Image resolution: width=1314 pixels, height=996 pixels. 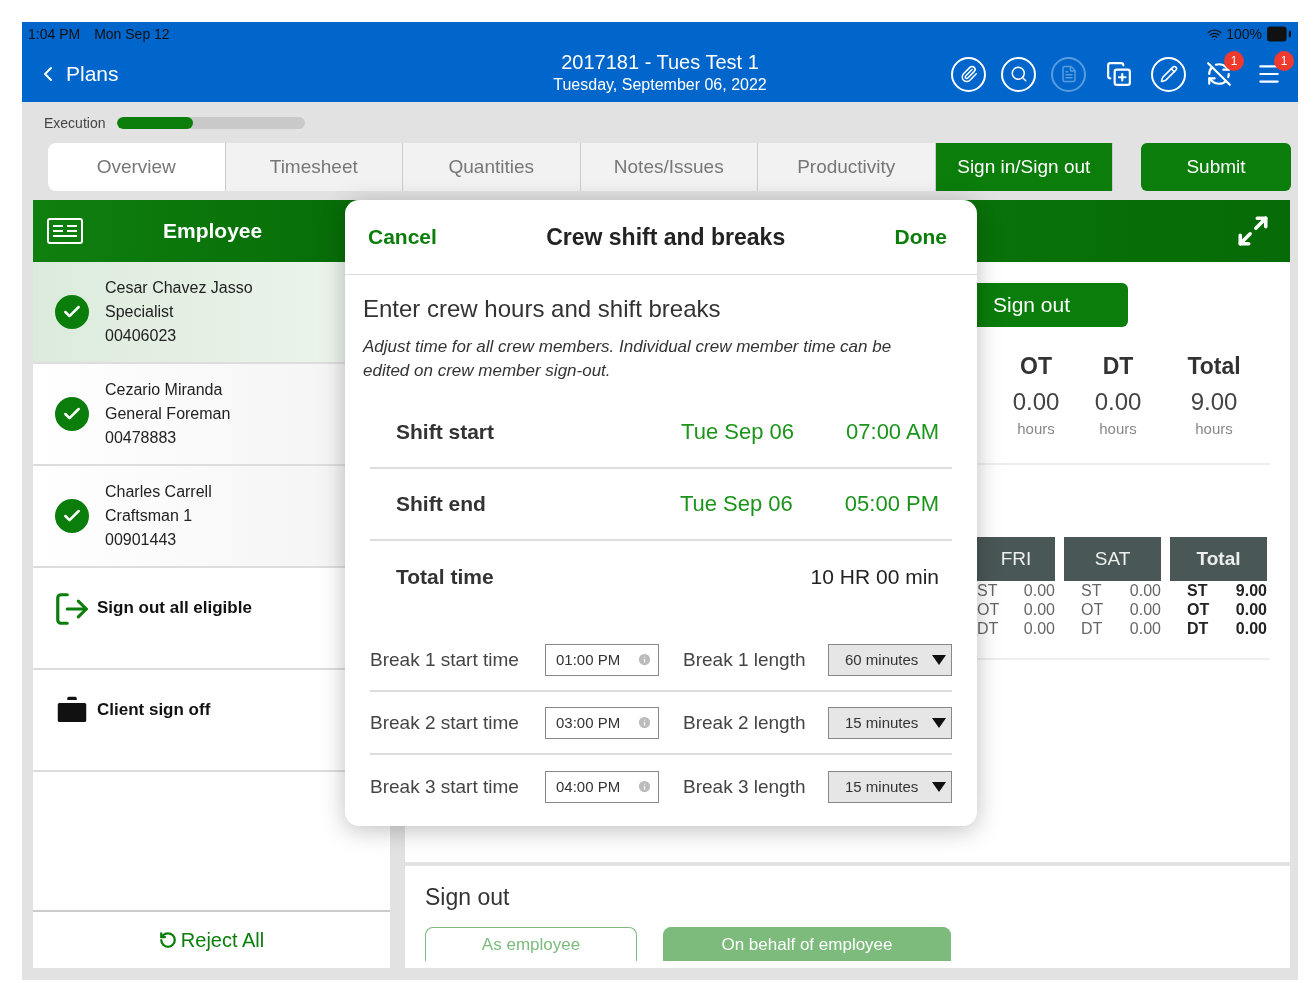 I want to click on break-length-label: Break 2 length, so click(x=745, y=722).